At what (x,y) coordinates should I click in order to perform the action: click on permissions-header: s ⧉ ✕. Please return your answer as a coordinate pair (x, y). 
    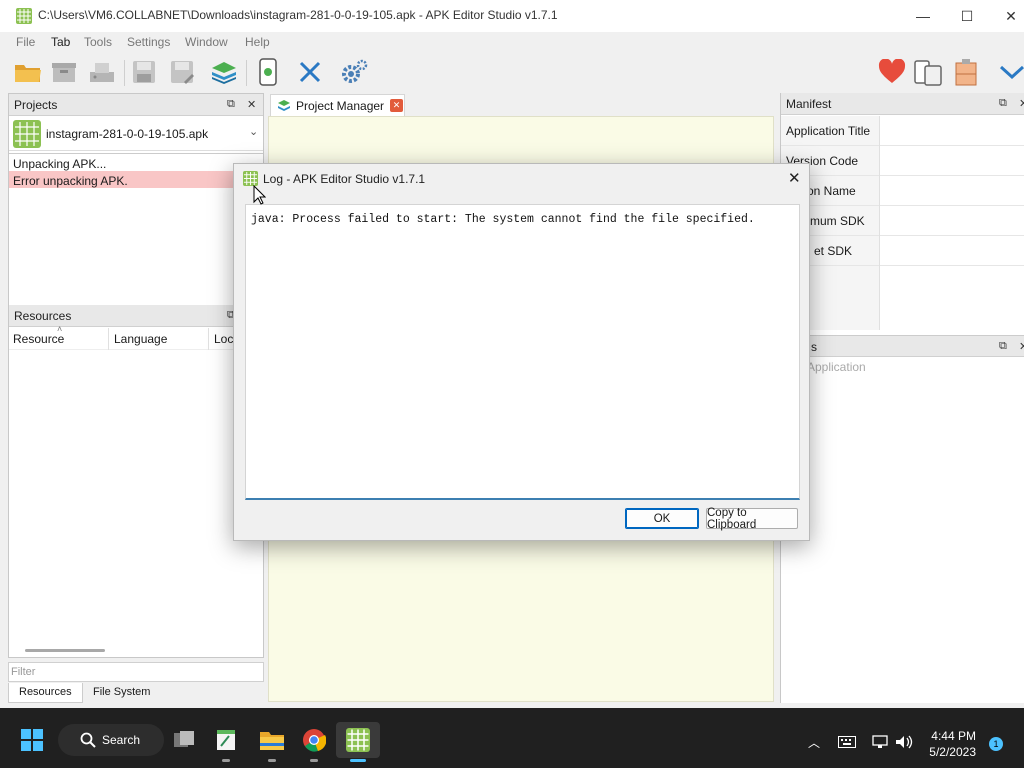
    Looking at the image, I should click on (902, 346).